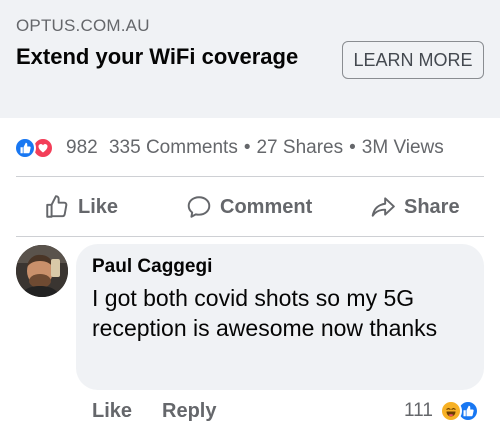 The height and width of the screenshot is (434, 500). I want to click on comment-reaction-icons, so click(464, 412).